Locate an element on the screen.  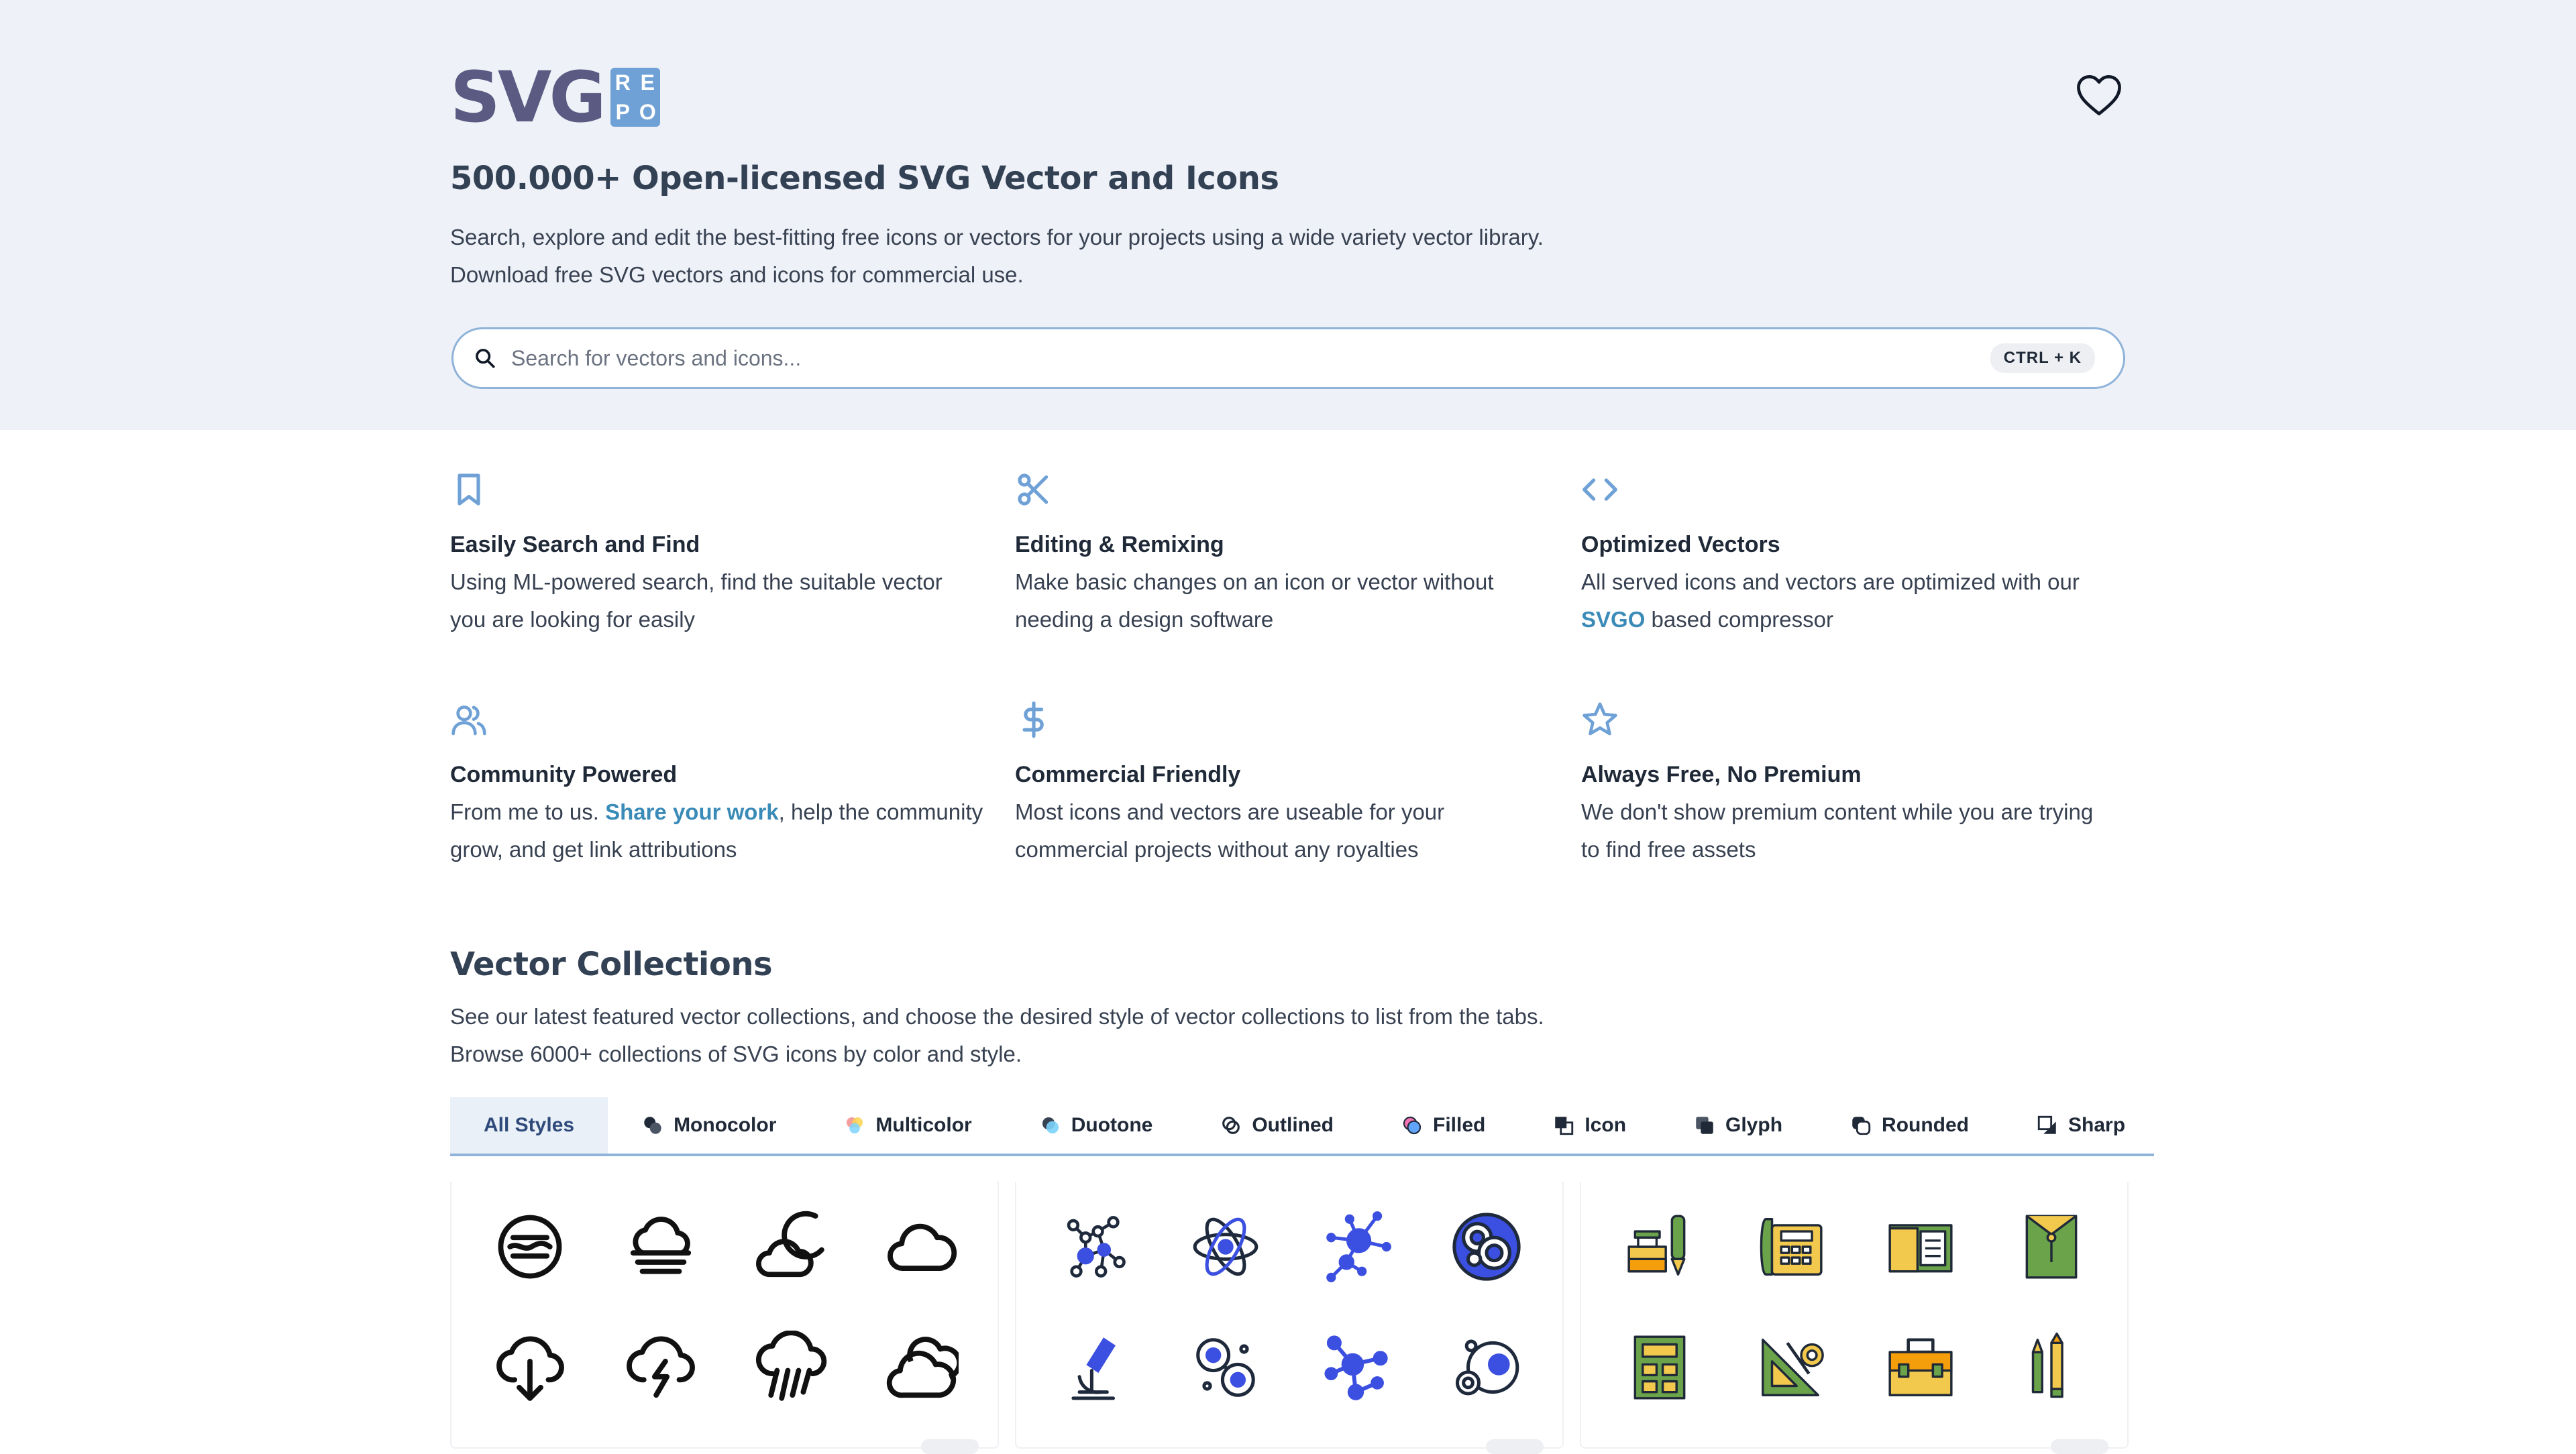
users-icon is located at coordinates (468, 721).